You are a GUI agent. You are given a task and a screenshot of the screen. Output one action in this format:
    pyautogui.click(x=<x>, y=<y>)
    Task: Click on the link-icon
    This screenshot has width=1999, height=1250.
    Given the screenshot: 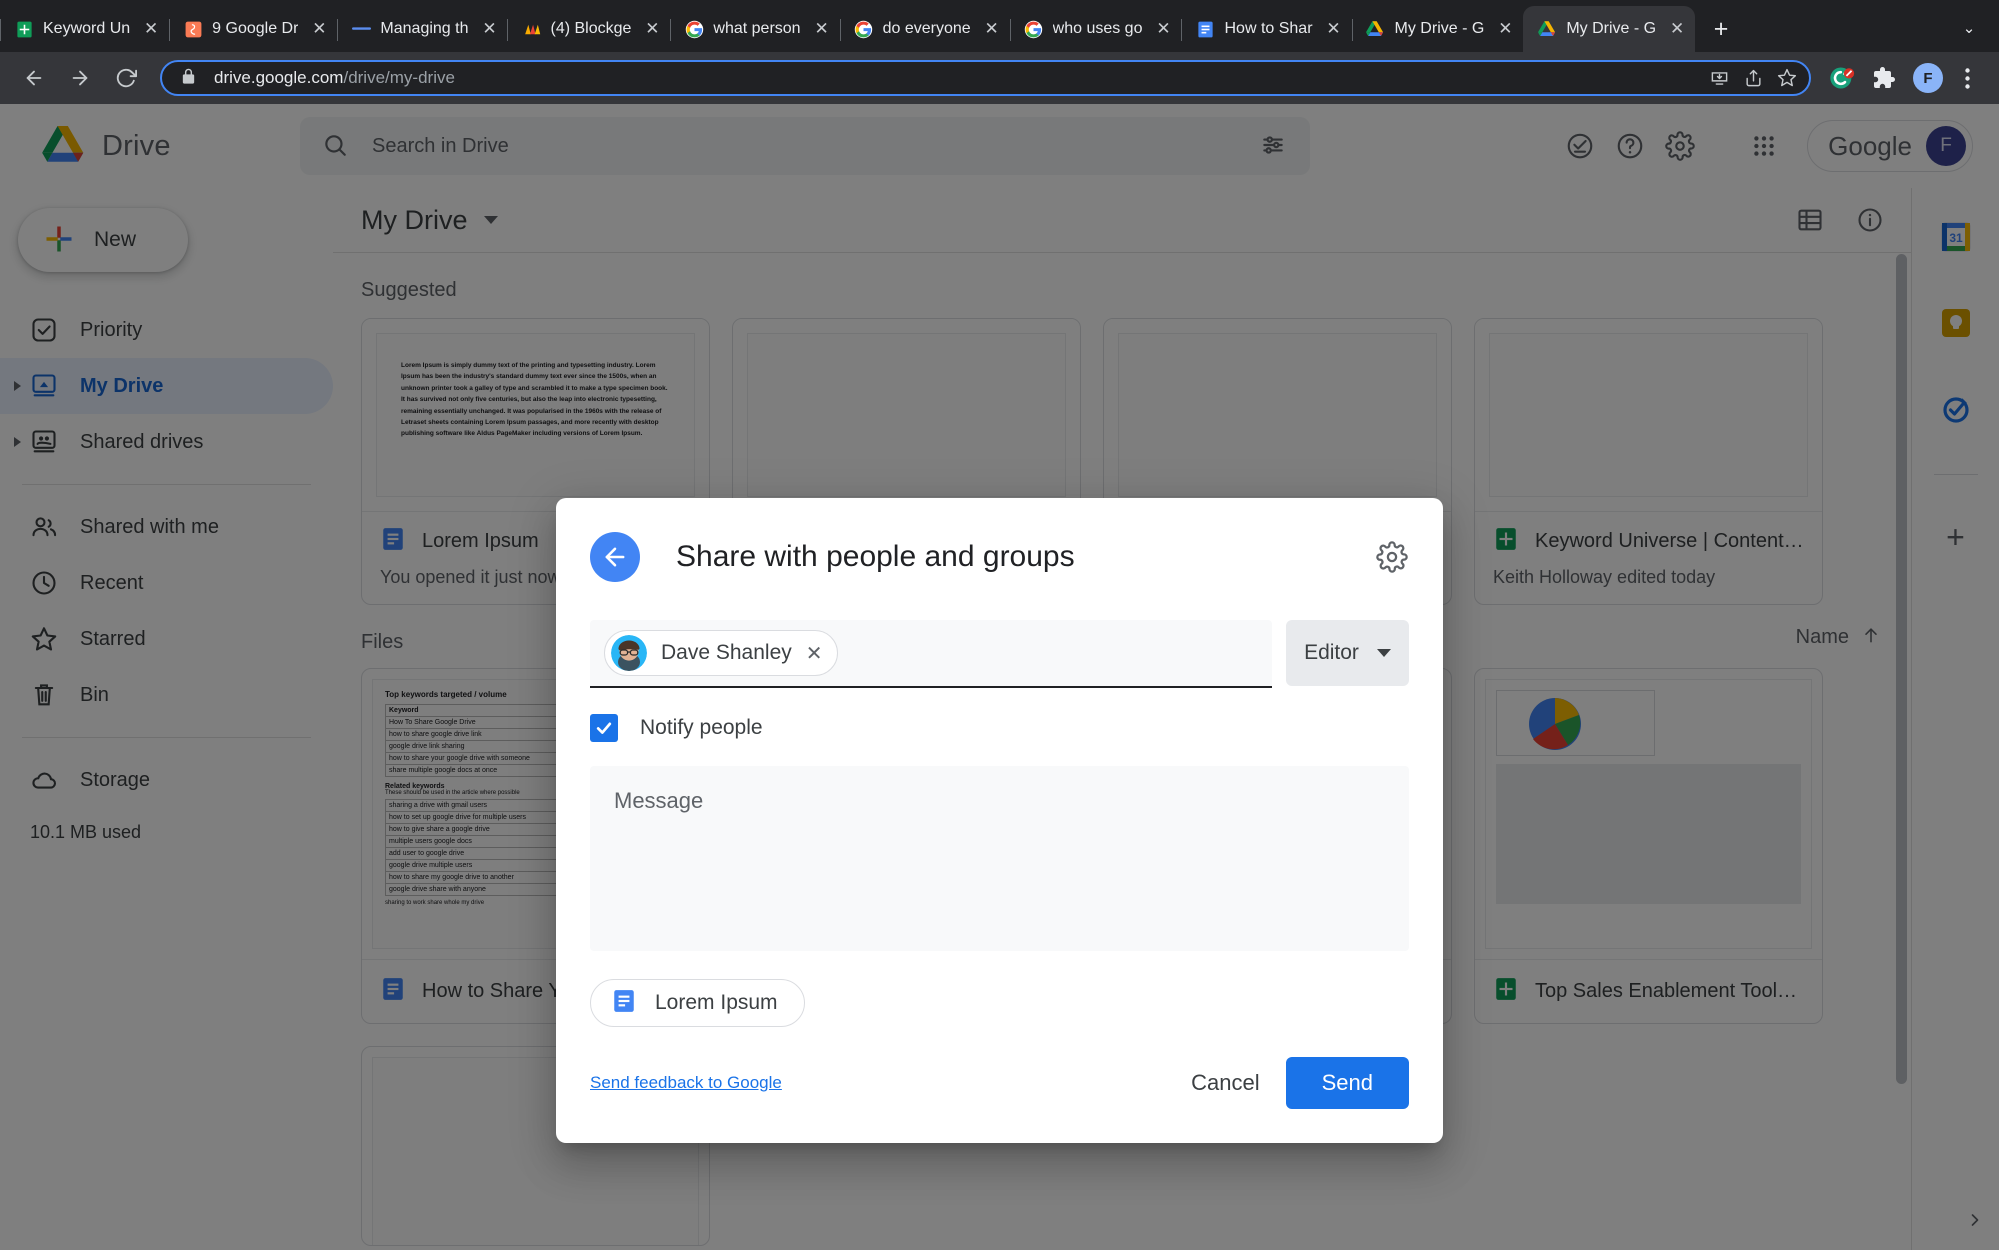 What is the action you would take?
    pyautogui.click(x=361, y=29)
    